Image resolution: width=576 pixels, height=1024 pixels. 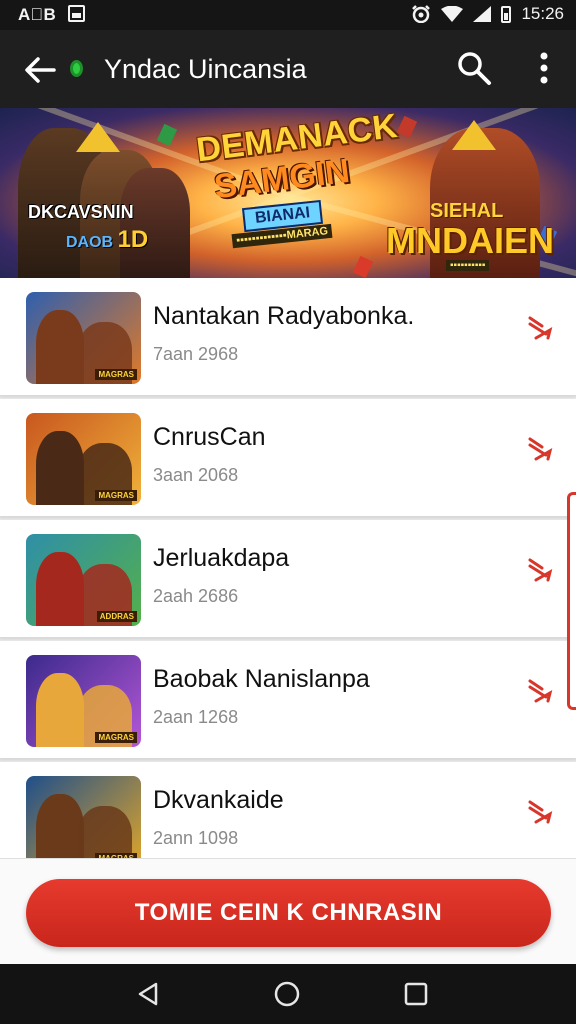 I want to click on app-bar: Yndaс Uincansia, so click(x=288, y=69).